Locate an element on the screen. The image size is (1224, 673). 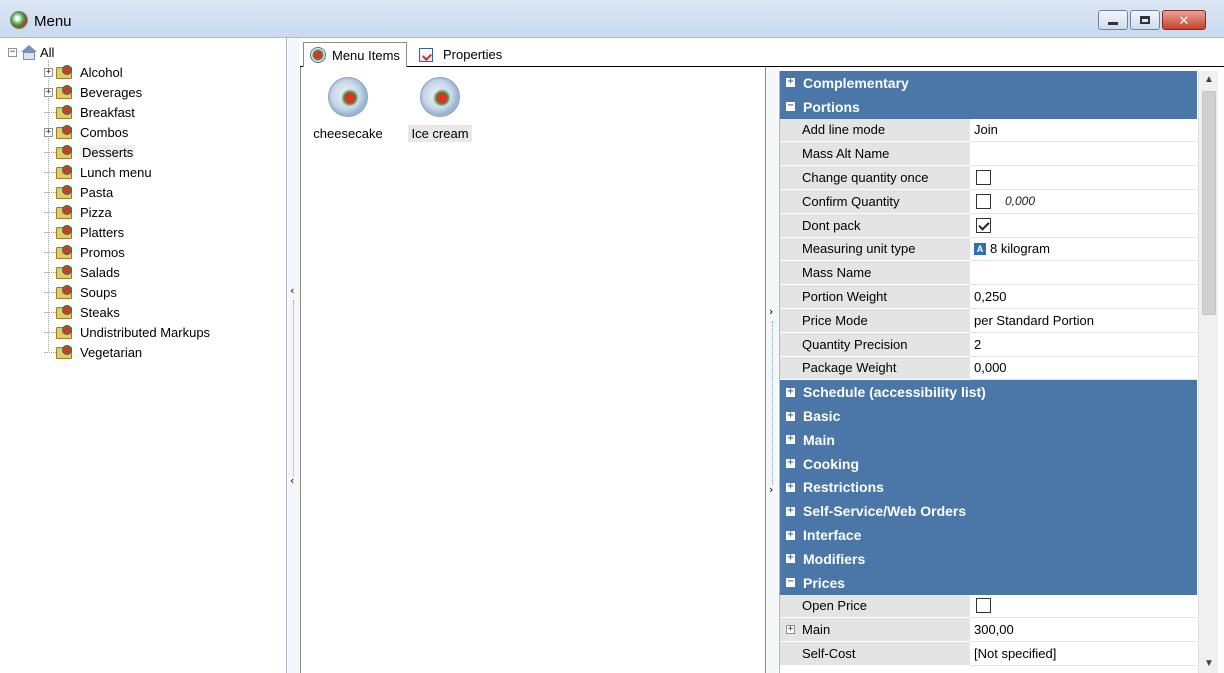
tree-root-all: − All is located at coordinates (31, 52).